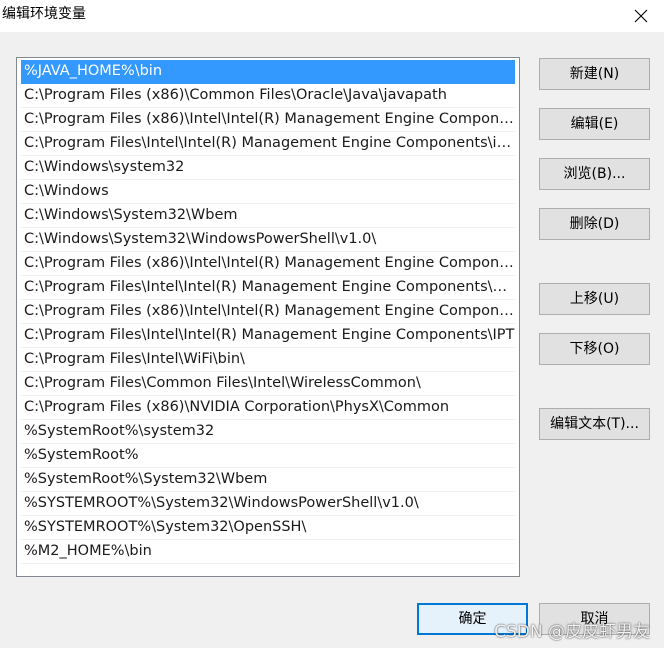 This screenshot has height=648, width=664. I want to click on path-list-item: C:\Program Files\Intel\WiFi\bin\, so click(268, 360).